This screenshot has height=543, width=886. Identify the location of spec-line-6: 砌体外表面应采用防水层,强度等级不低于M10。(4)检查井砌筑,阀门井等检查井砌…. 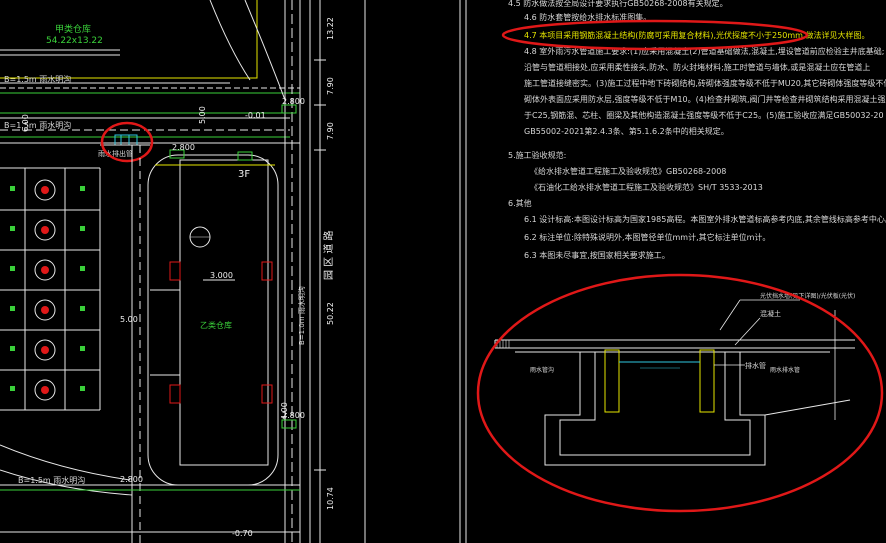
(705, 99).